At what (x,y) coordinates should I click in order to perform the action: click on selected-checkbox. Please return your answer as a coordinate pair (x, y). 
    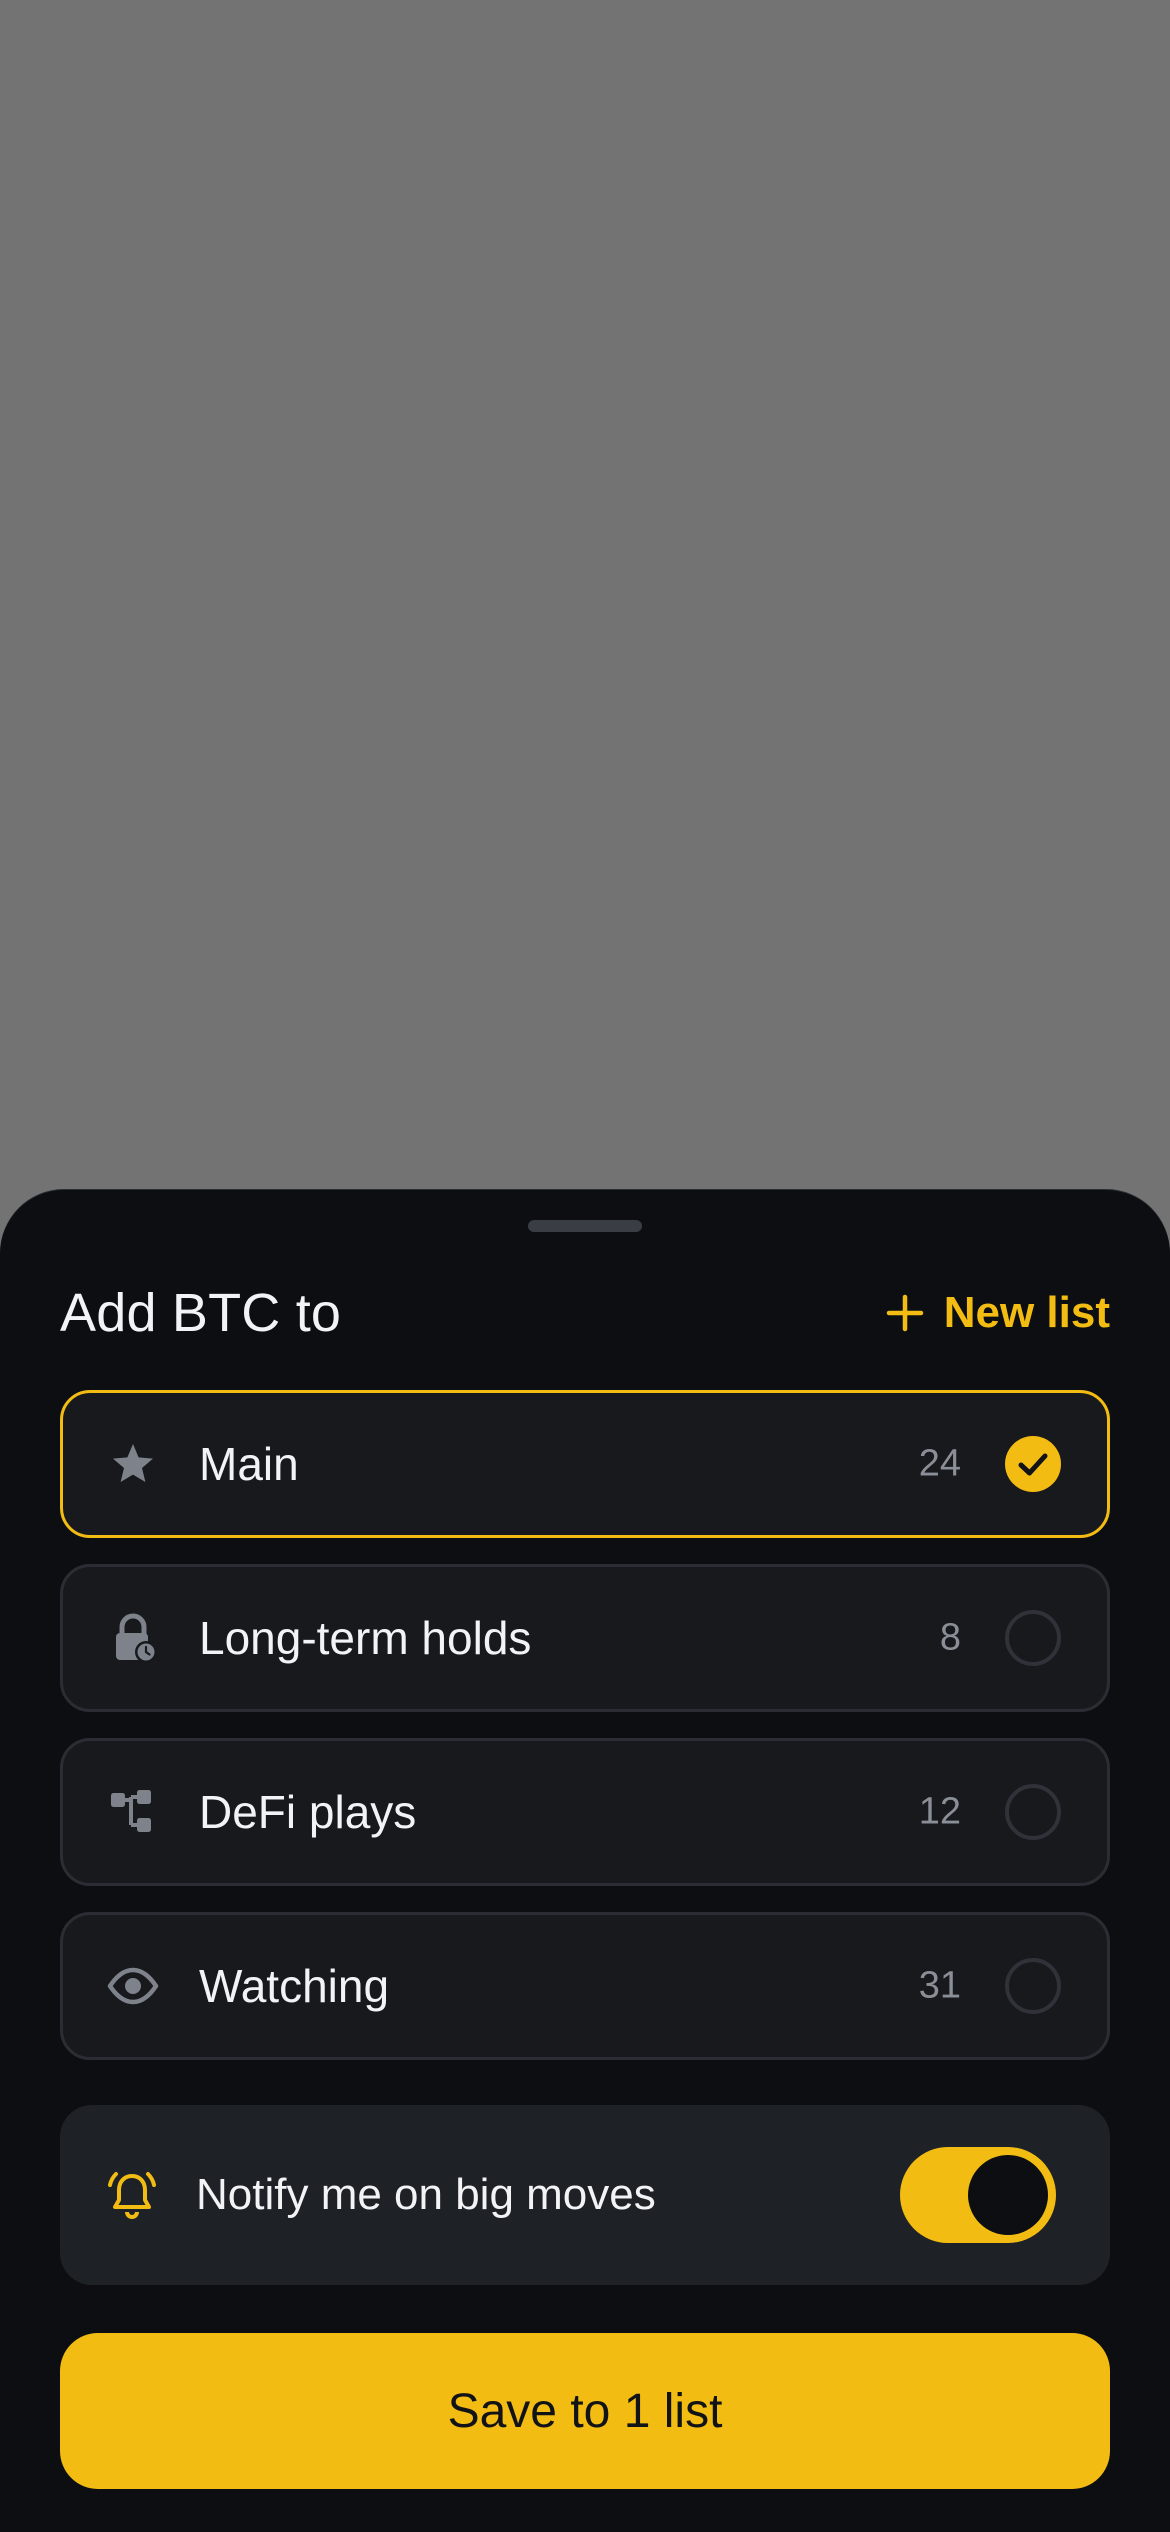
    Looking at the image, I should click on (1033, 1464).